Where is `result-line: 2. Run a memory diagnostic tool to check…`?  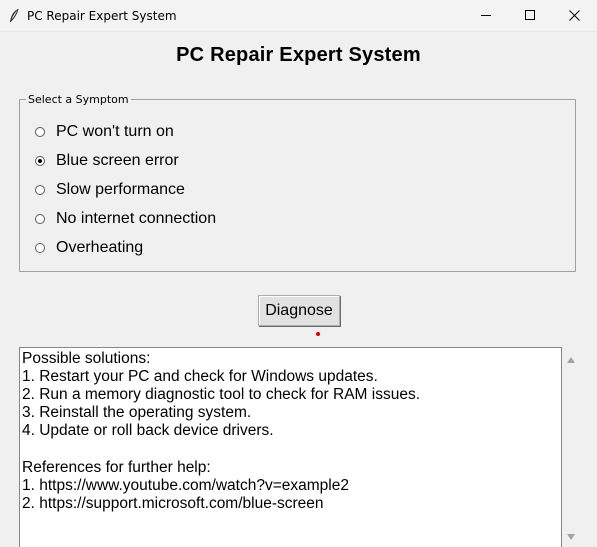 result-line: 2. Run a memory diagnostic tool to check… is located at coordinates (221, 395).